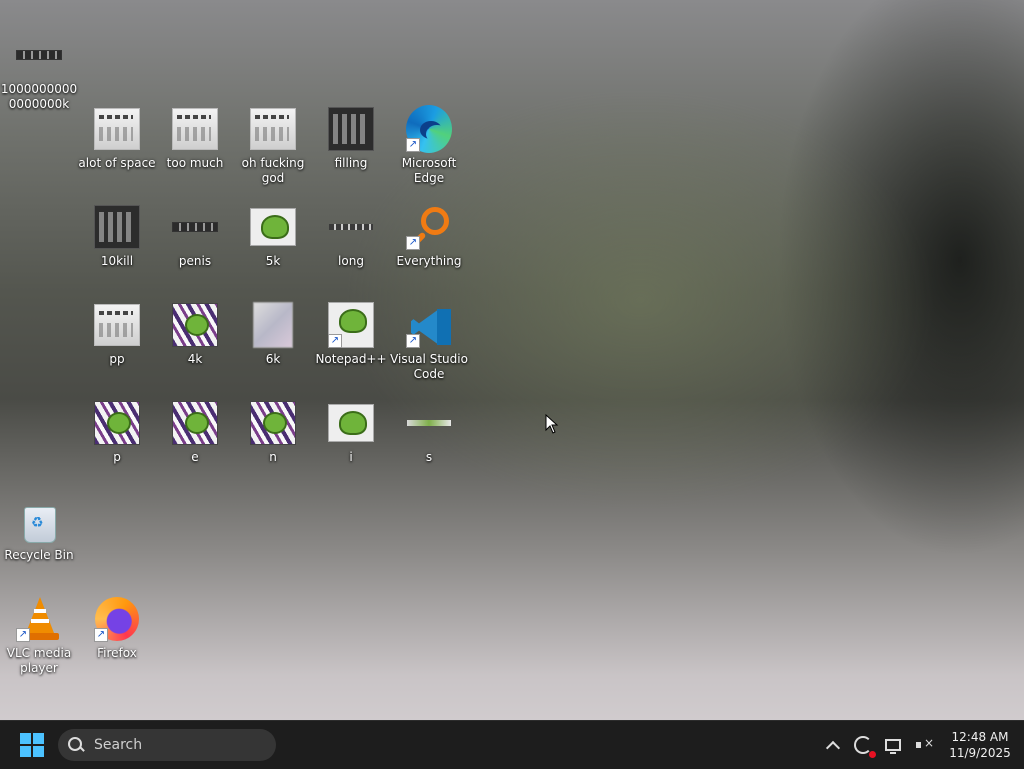 This screenshot has width=1024, height=769. I want to click on icon-label: i, so click(351, 457).